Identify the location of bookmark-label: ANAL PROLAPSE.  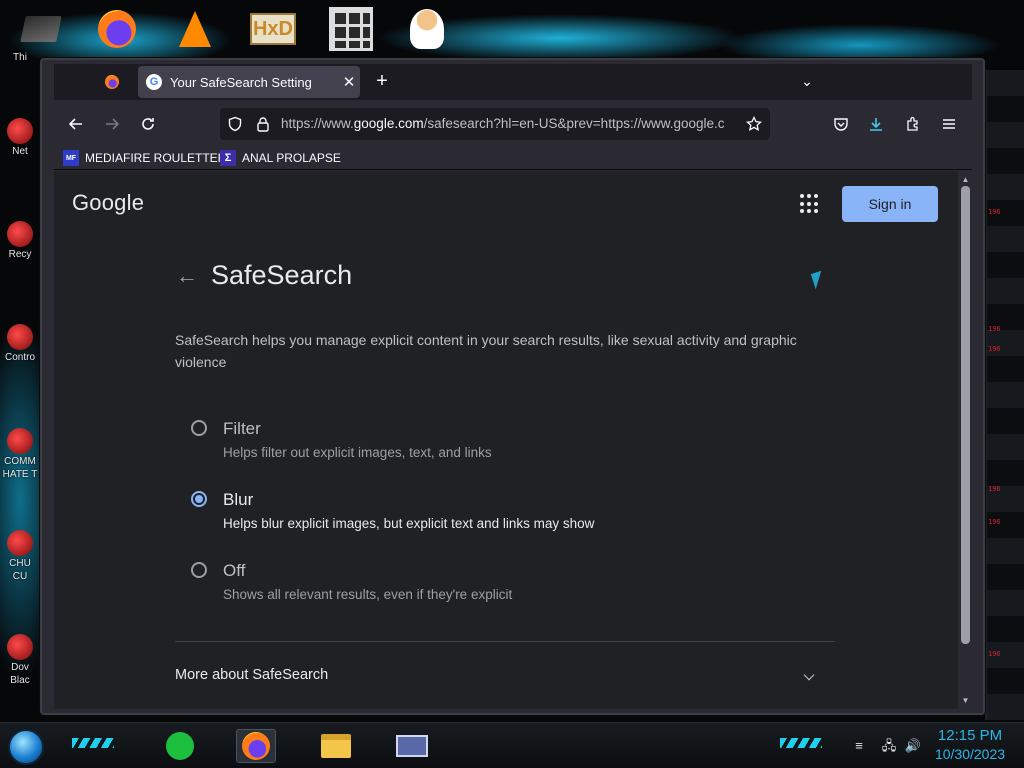
(291, 158).